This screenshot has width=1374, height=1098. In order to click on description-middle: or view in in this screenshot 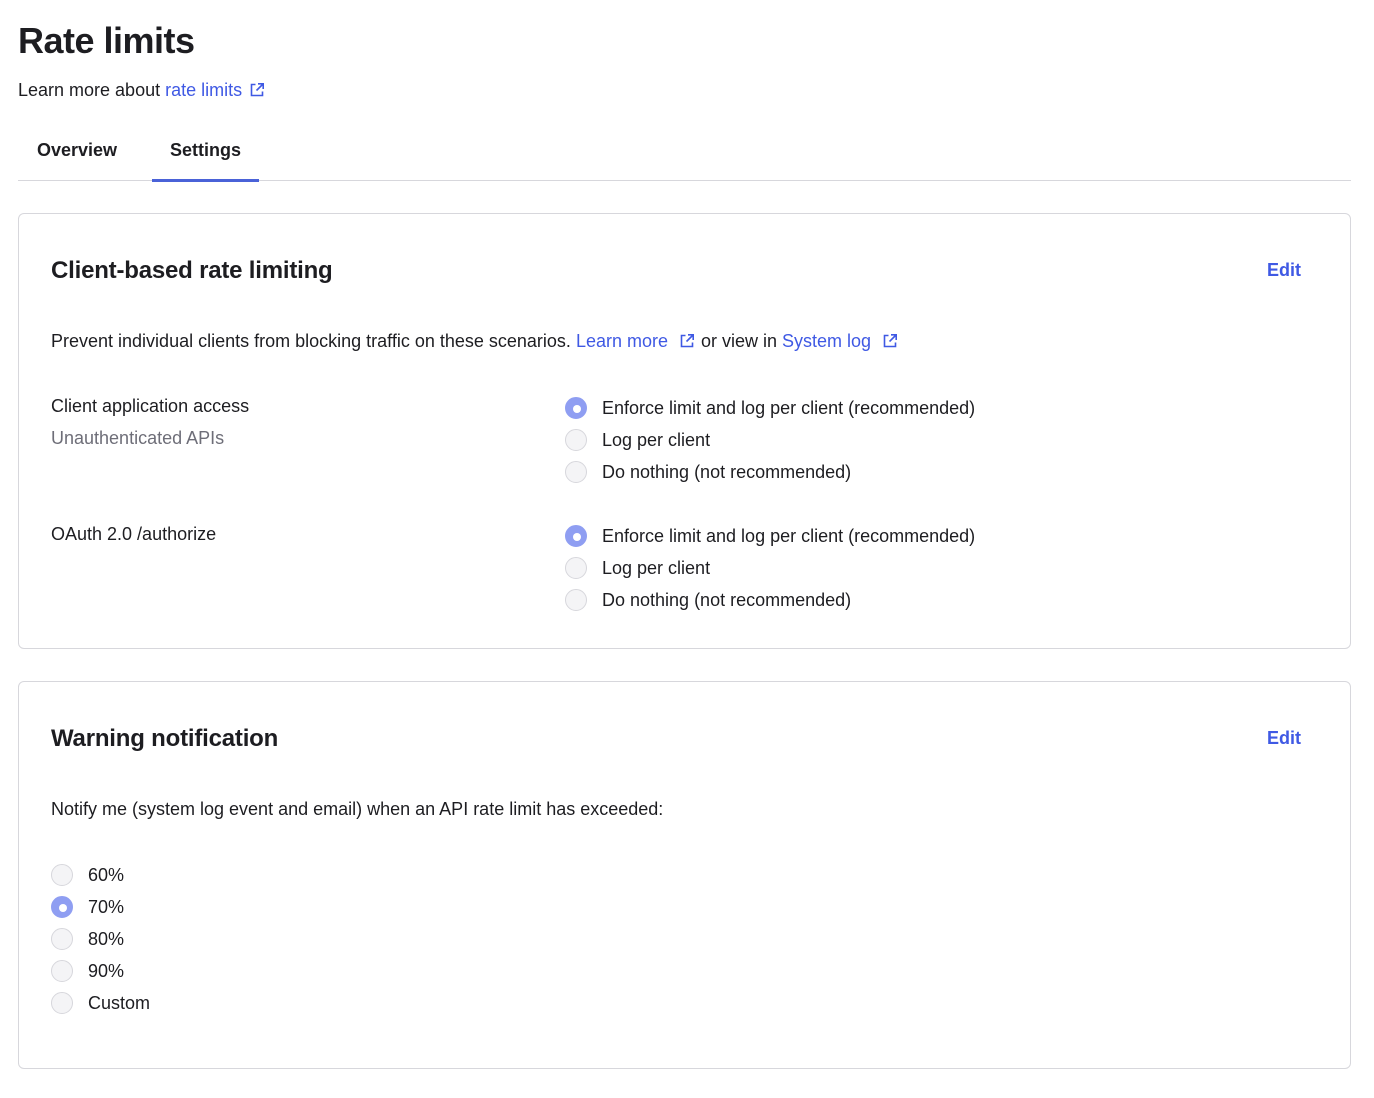, I will do `click(739, 341)`.